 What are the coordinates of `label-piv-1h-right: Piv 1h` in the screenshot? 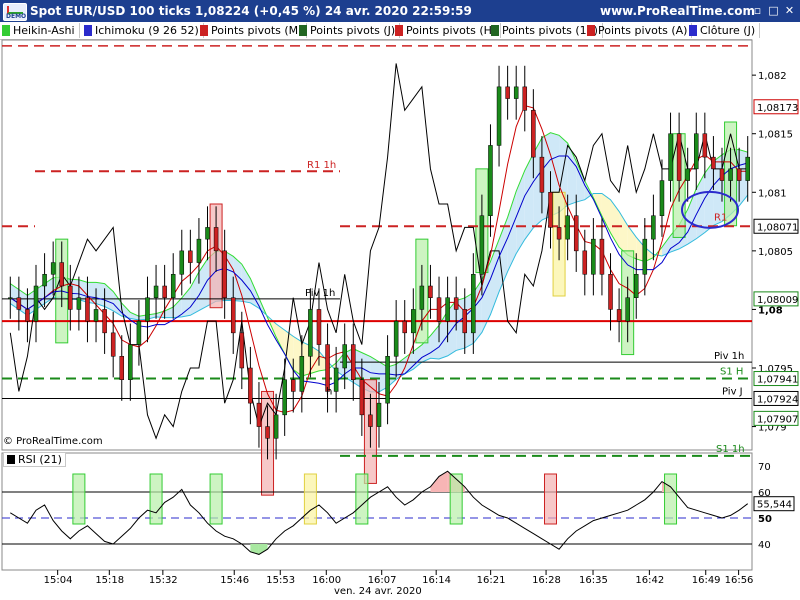 It's located at (729, 356).